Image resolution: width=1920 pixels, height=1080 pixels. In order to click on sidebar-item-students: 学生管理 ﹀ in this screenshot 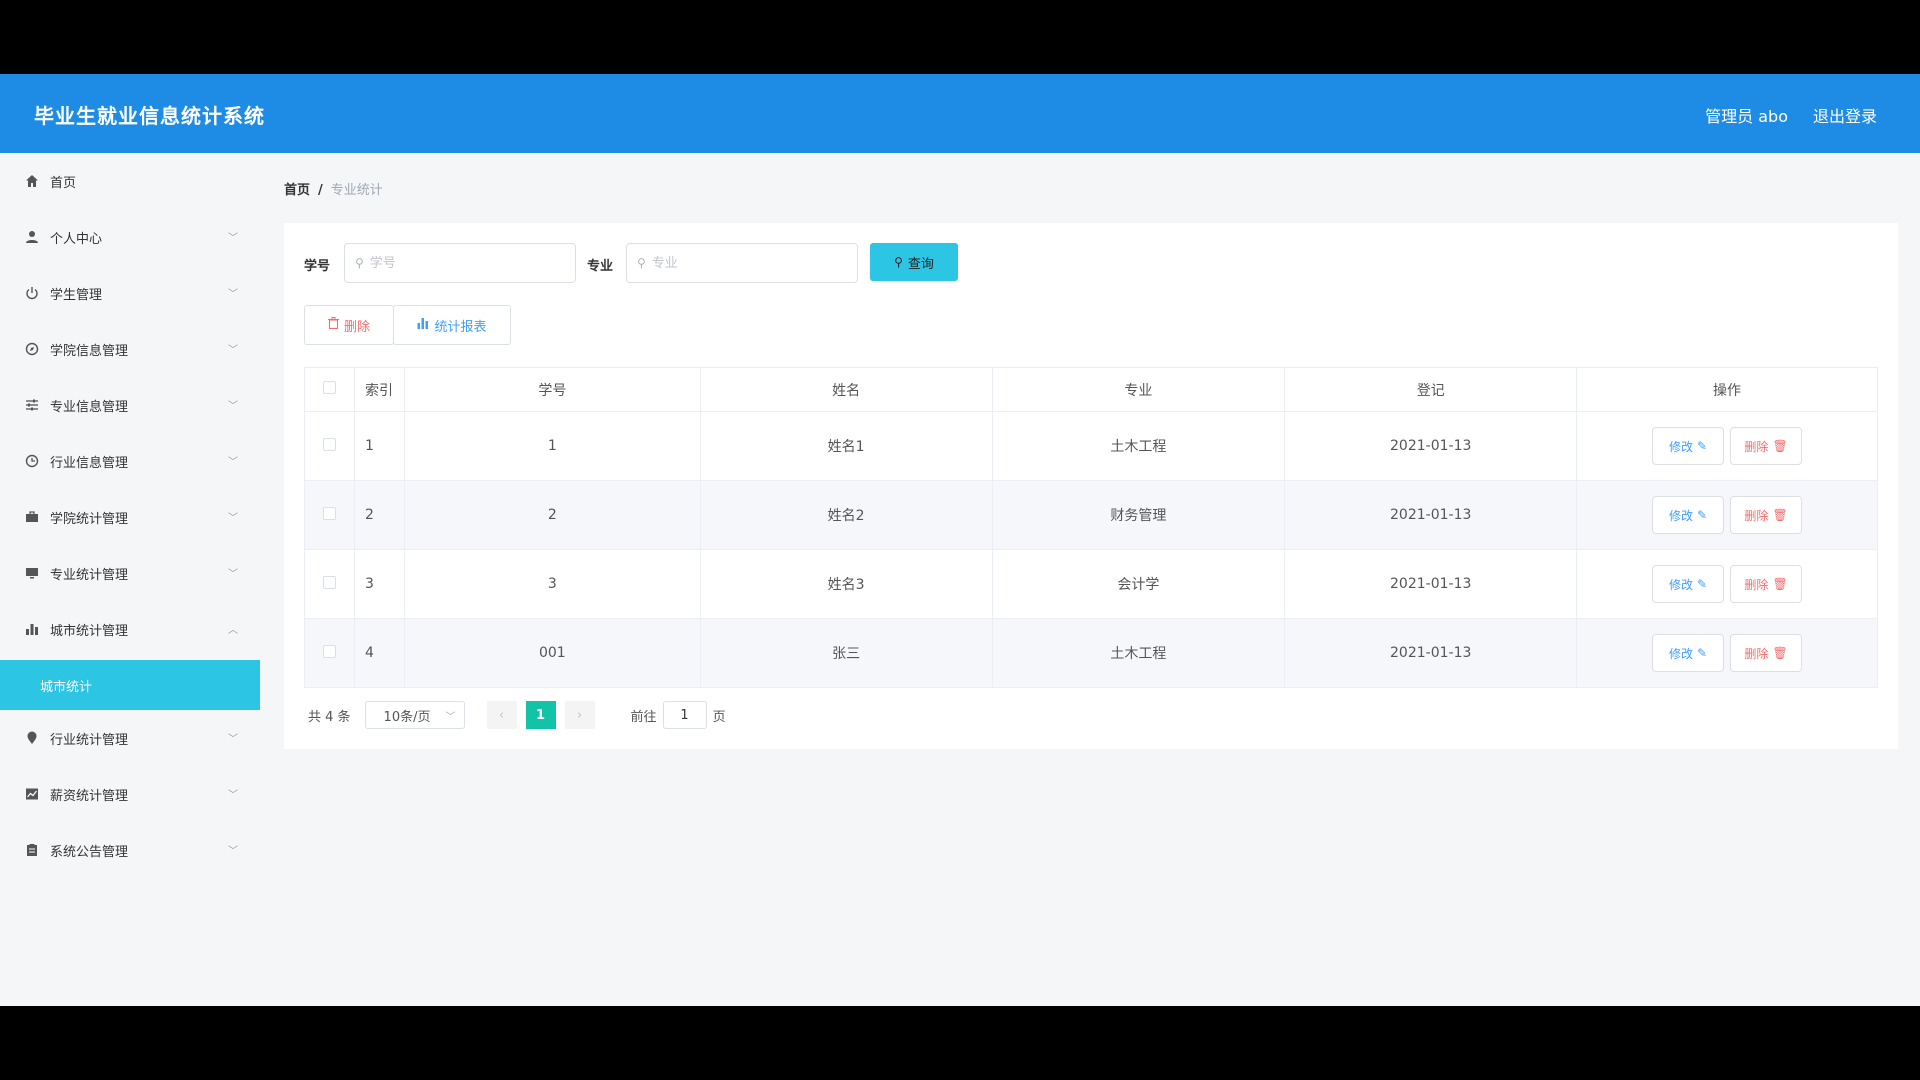, I will do `click(130, 293)`.